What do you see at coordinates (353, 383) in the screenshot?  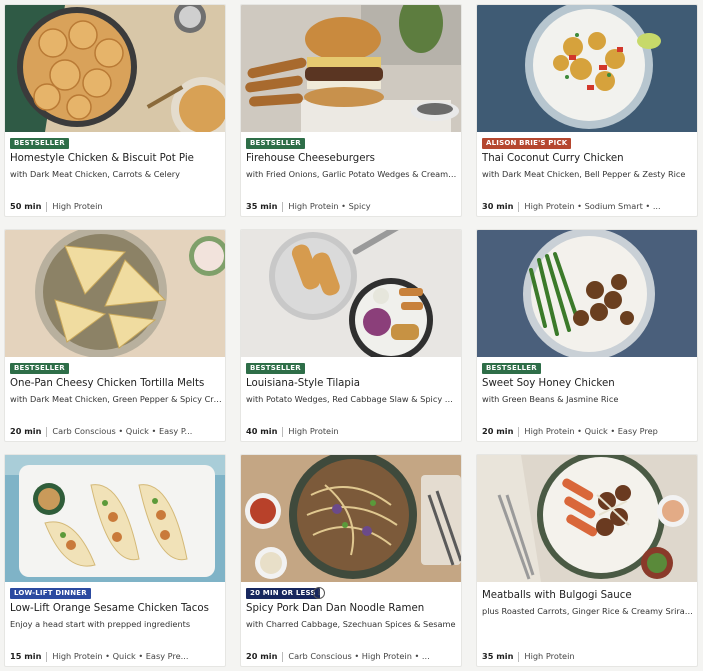 I see `recipe-title: Louisiana-Style Tilapia` at bounding box center [353, 383].